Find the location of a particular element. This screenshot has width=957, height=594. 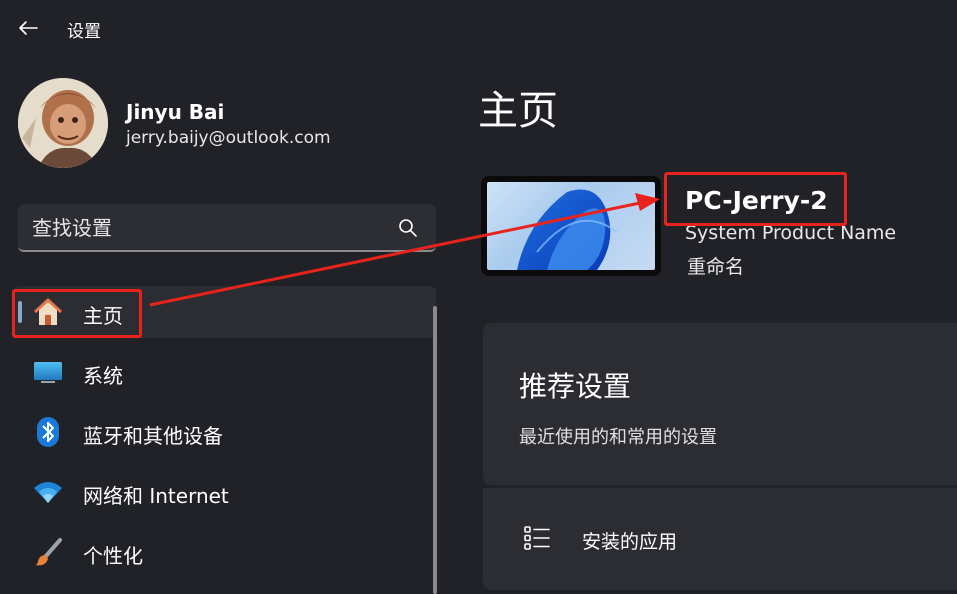

sidebar-item-system: 系统 is located at coordinates (225, 372).